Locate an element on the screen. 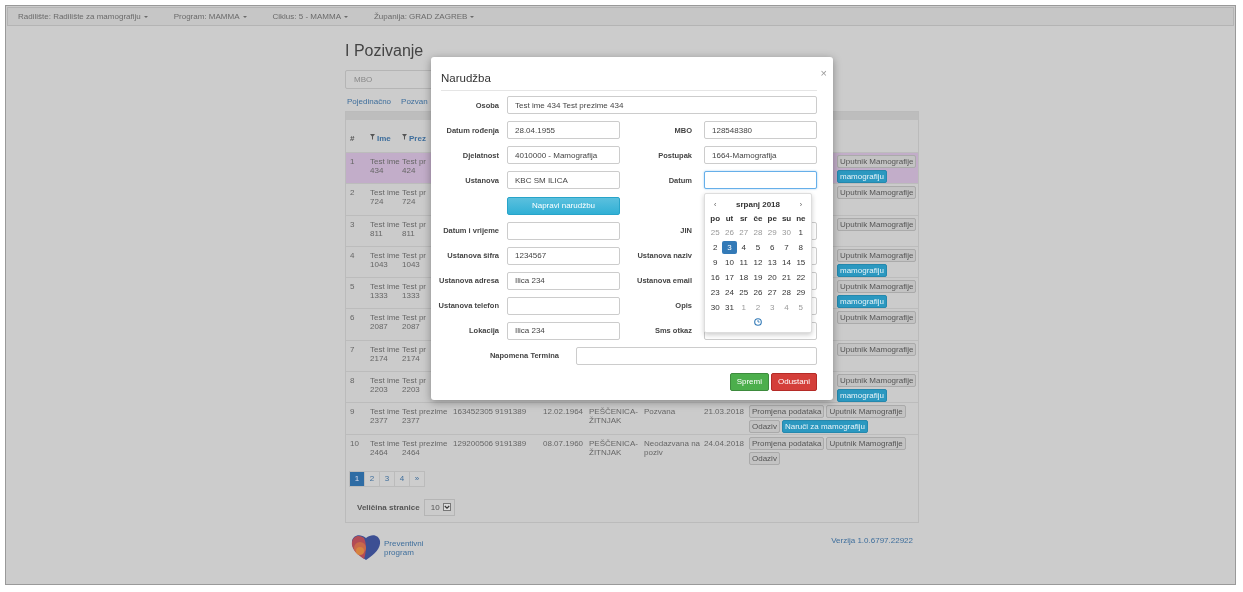 This screenshot has width=1243, height=592. calendar-day: 18 is located at coordinates (743, 277).